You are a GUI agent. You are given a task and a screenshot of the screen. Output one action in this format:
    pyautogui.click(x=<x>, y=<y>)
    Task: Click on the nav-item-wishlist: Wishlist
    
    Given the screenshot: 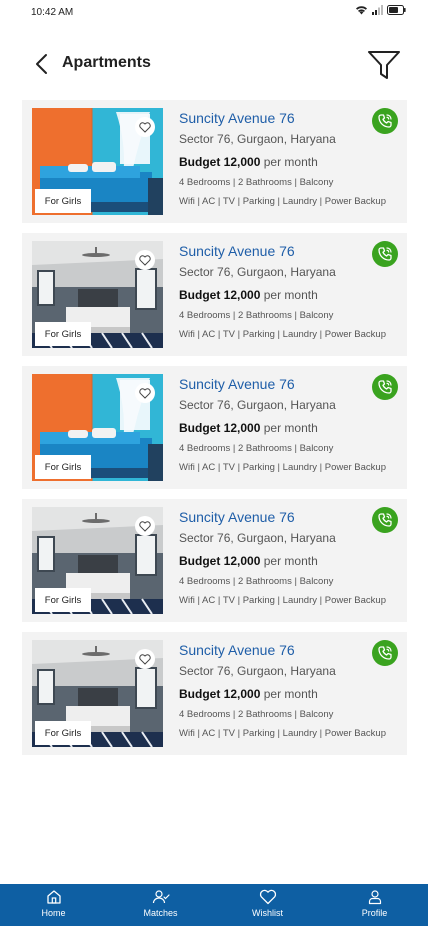 What is the action you would take?
    pyautogui.click(x=267, y=905)
    